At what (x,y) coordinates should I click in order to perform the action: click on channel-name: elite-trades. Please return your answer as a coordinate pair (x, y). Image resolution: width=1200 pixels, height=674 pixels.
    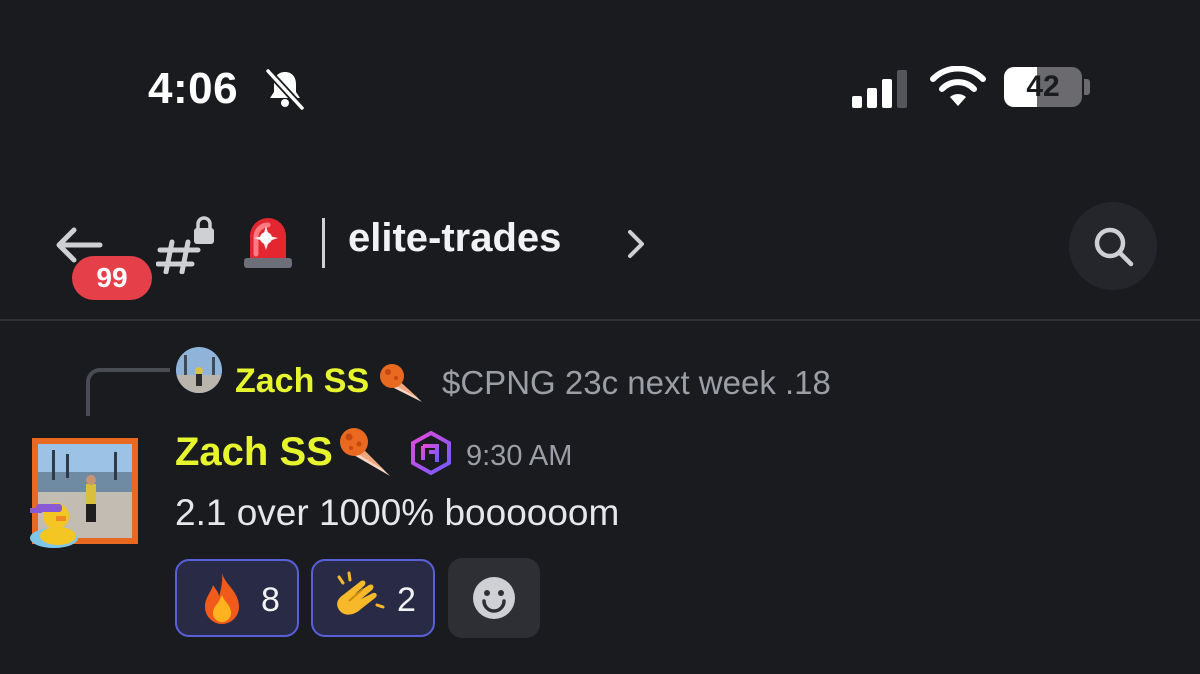
    Looking at the image, I should click on (454, 238).